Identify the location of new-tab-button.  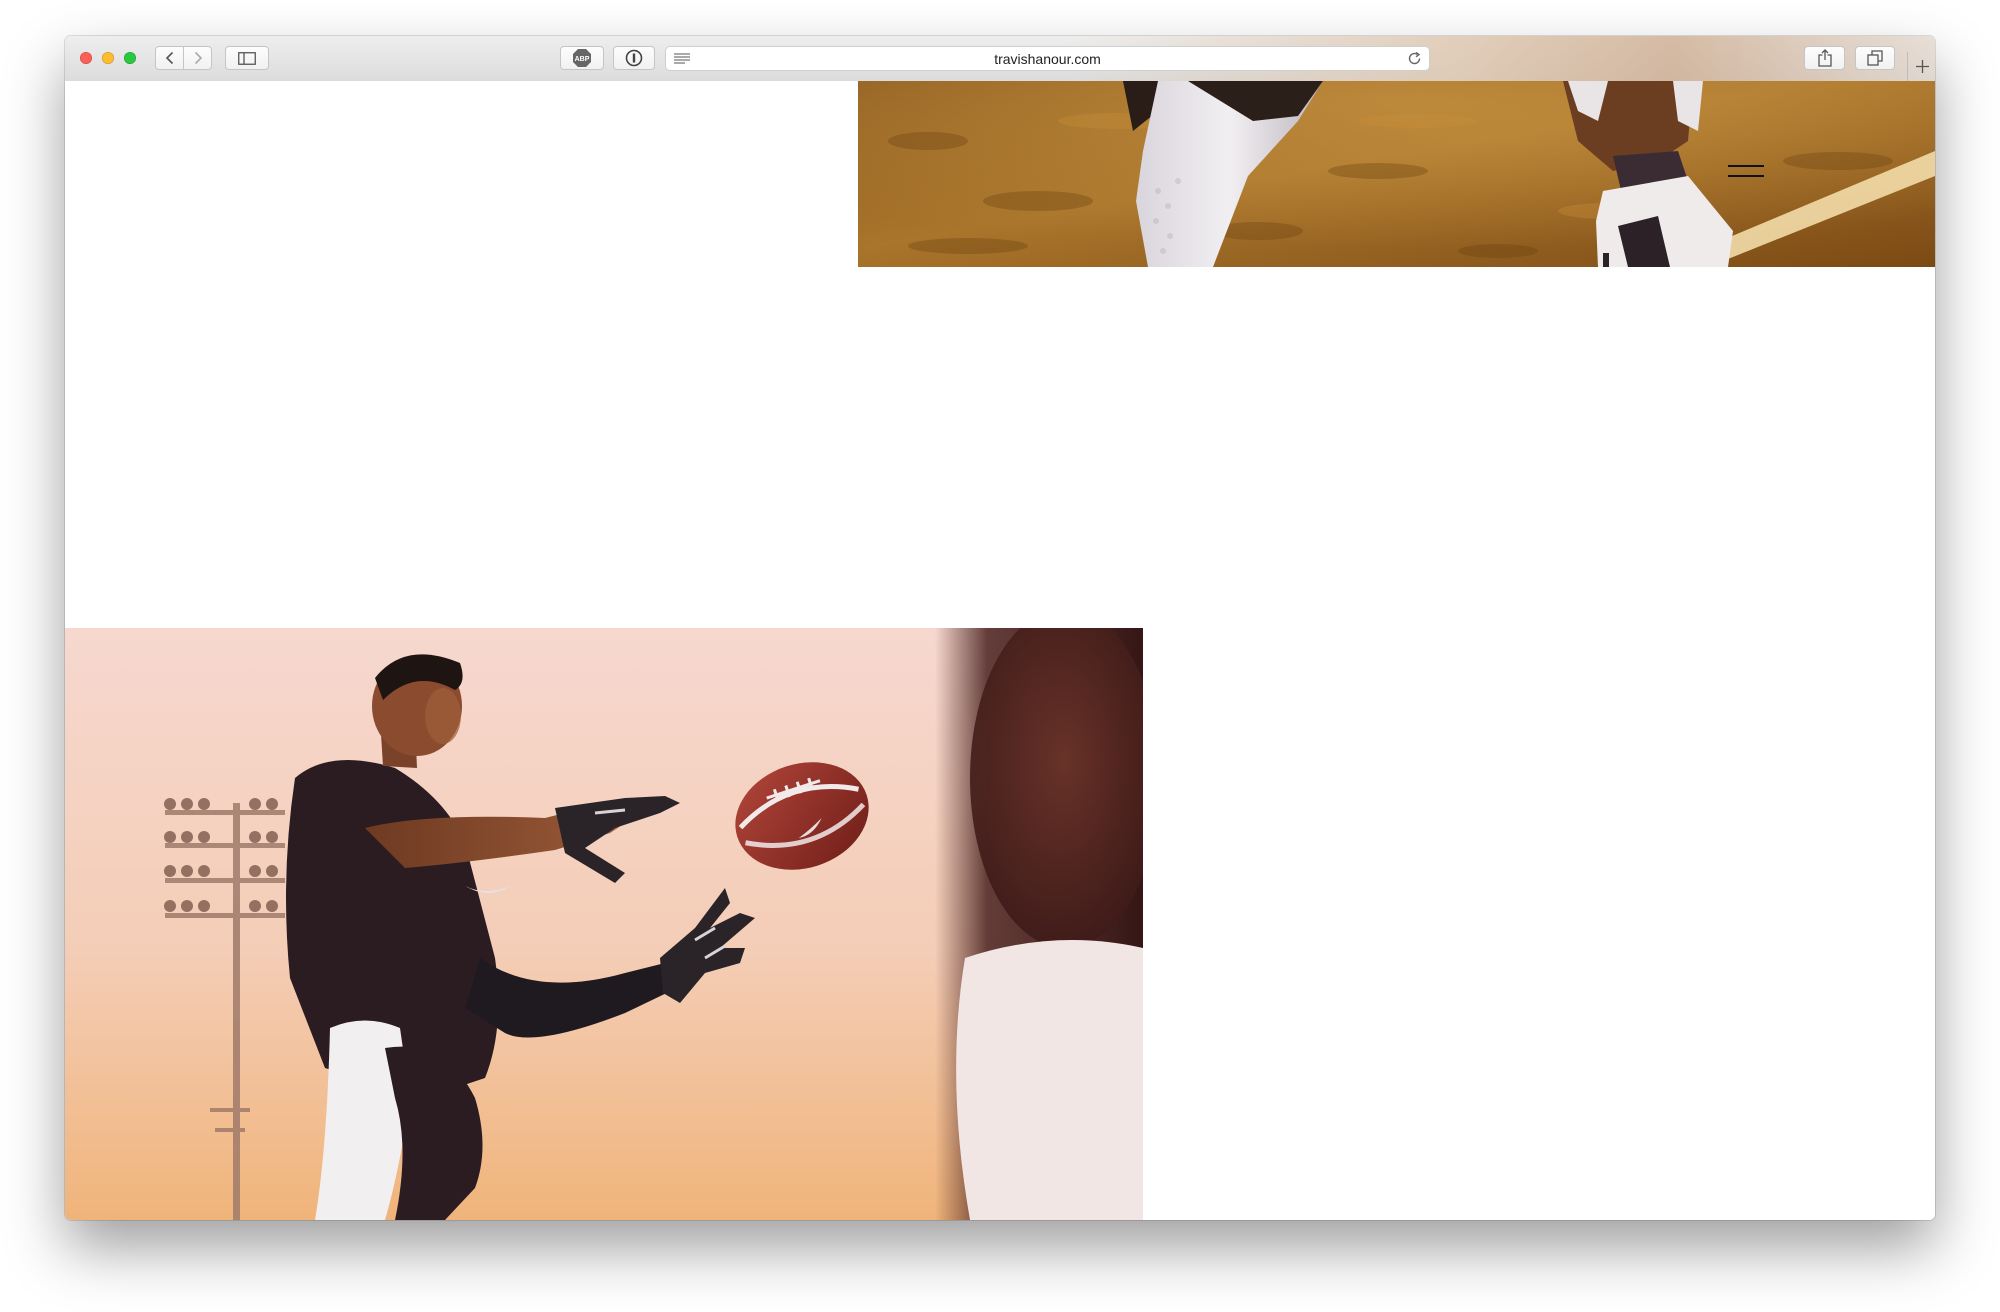
(1921, 66).